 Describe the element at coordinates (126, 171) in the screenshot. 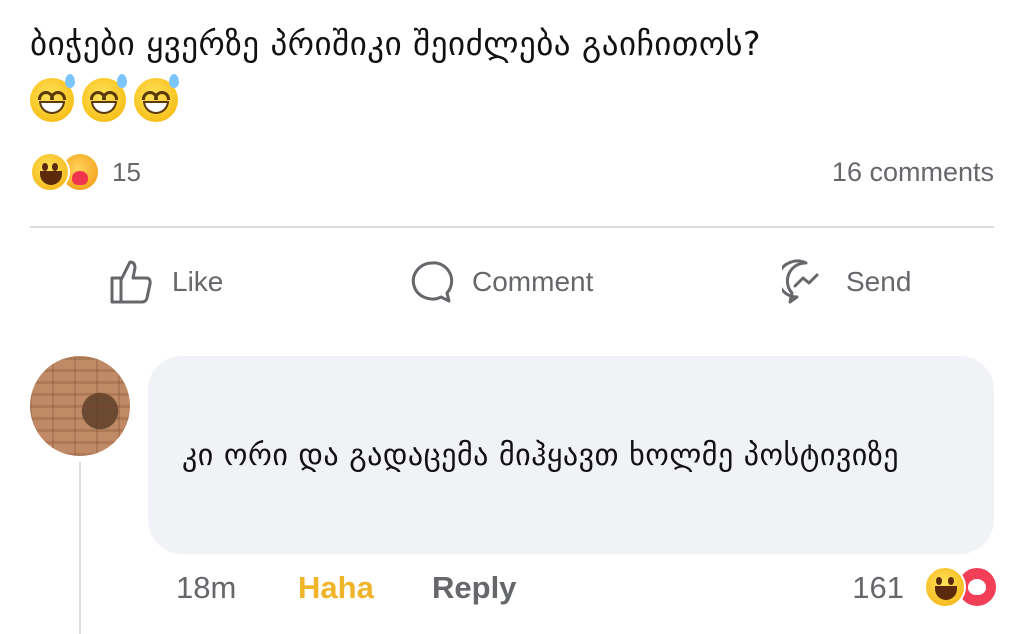

I see `reaction-count: 15` at that location.